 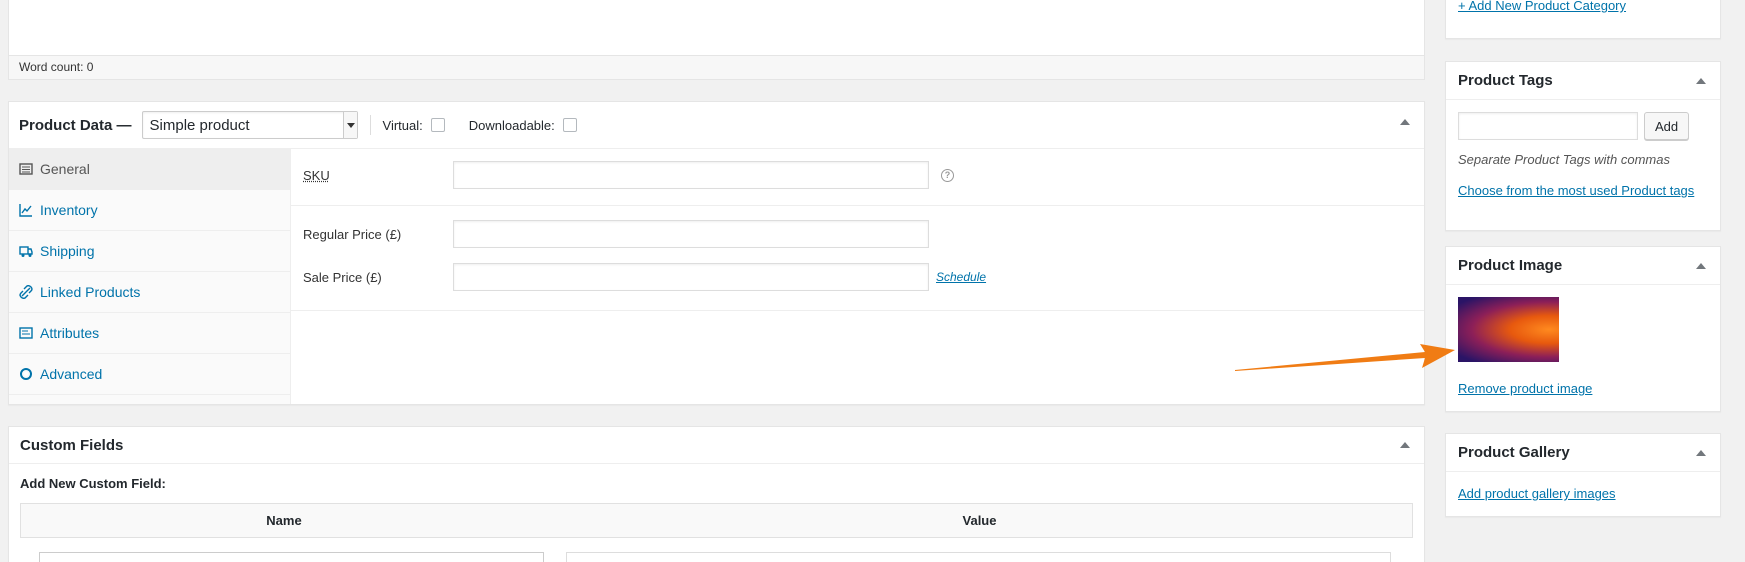 What do you see at coordinates (65, 169) in the screenshot?
I see `tab-label: General` at bounding box center [65, 169].